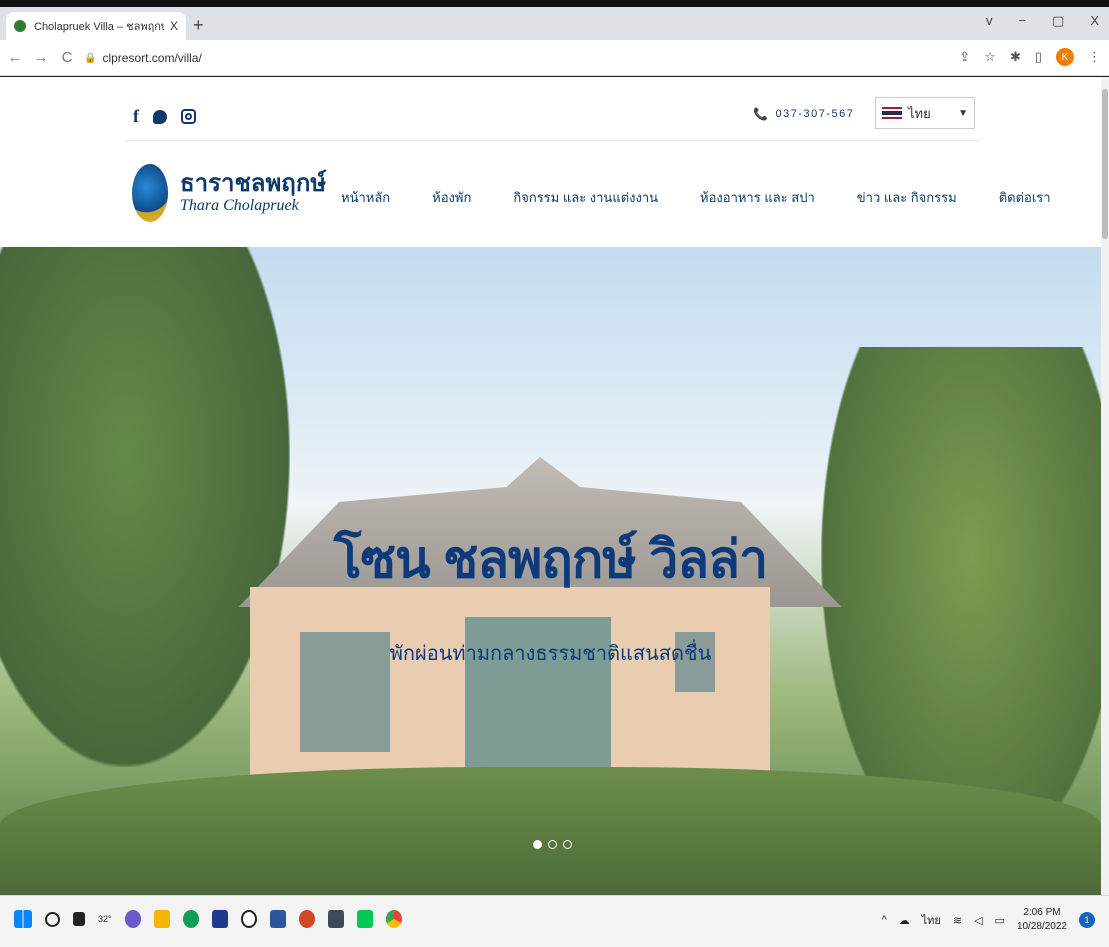 The width and height of the screenshot is (1109, 947). I want to click on side-panel-icon: ▯, so click(1038, 57).